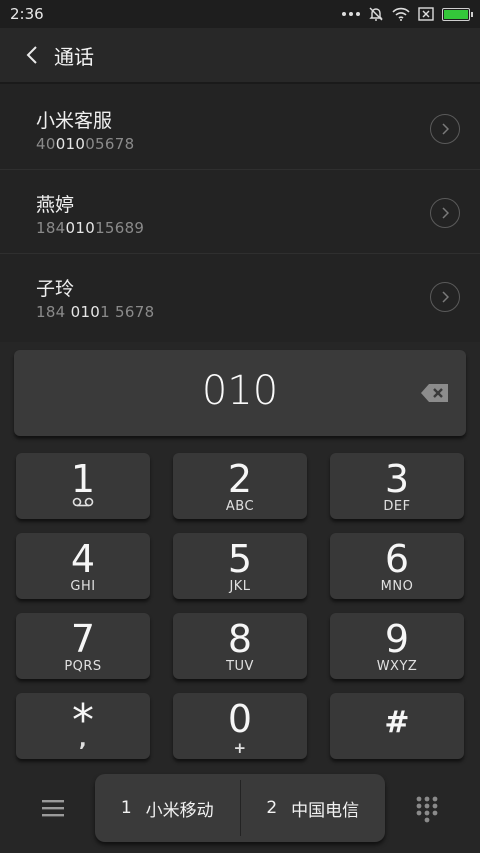 The width and height of the screenshot is (480, 853). Describe the element at coordinates (435, 393) in the screenshot. I see `backspace-icon` at that location.